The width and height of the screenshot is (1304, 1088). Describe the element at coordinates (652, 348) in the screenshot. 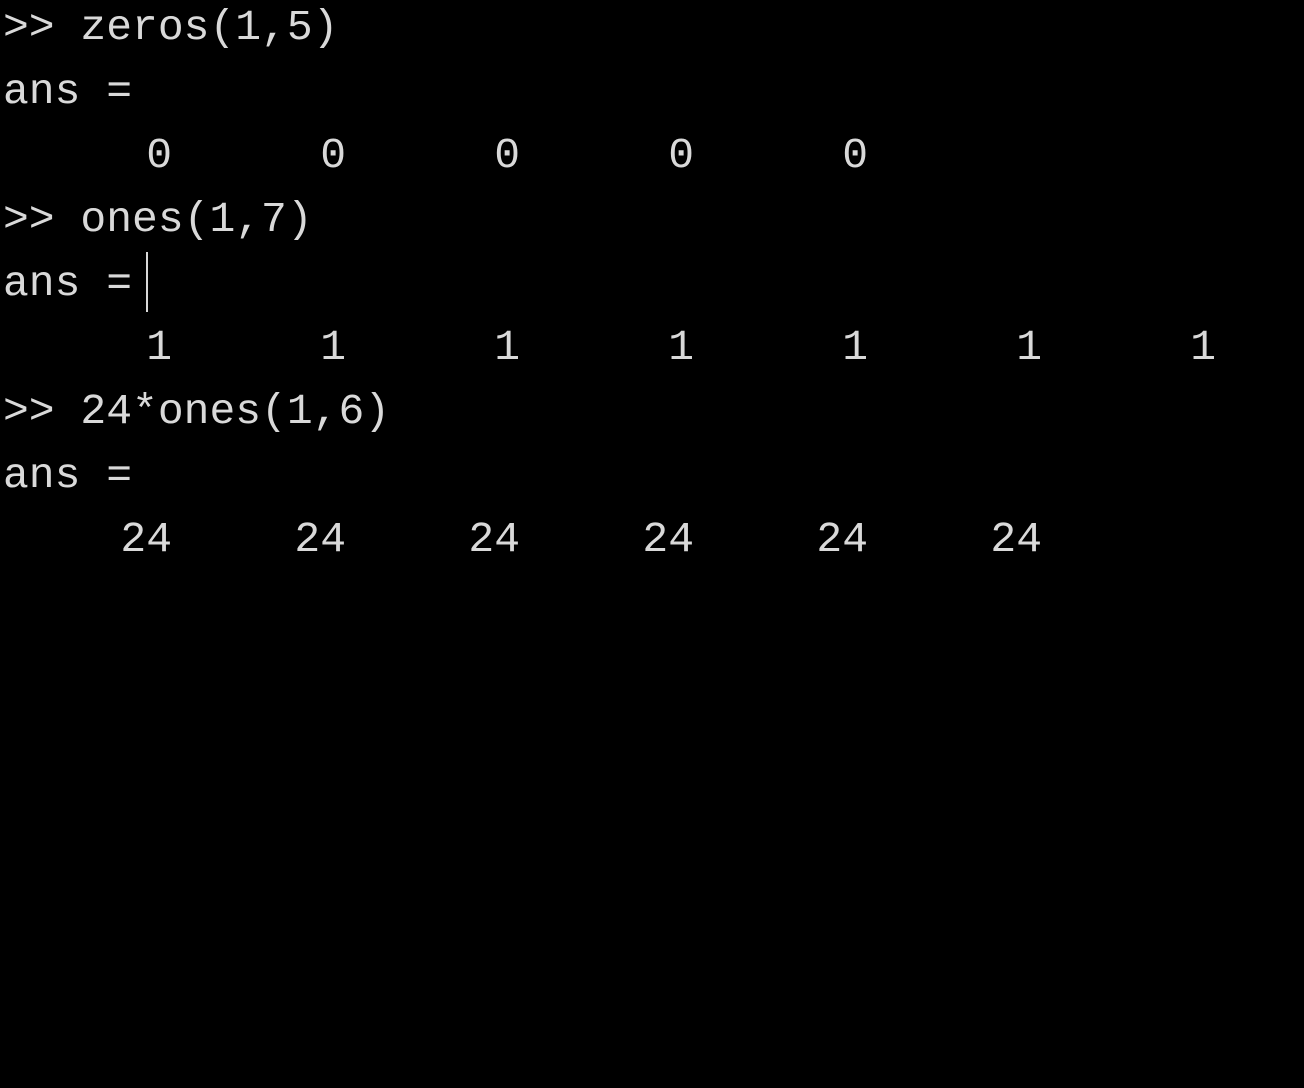

I see `result-row: 1 1 1 1 1 1 1` at that location.